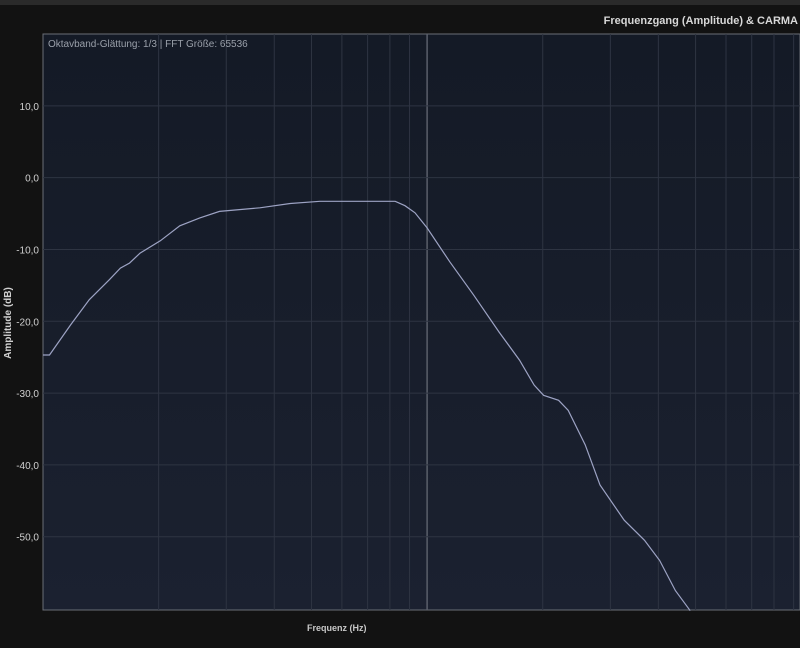  What do you see at coordinates (27, 394) in the screenshot?
I see `y-tick-label: -30,0` at bounding box center [27, 394].